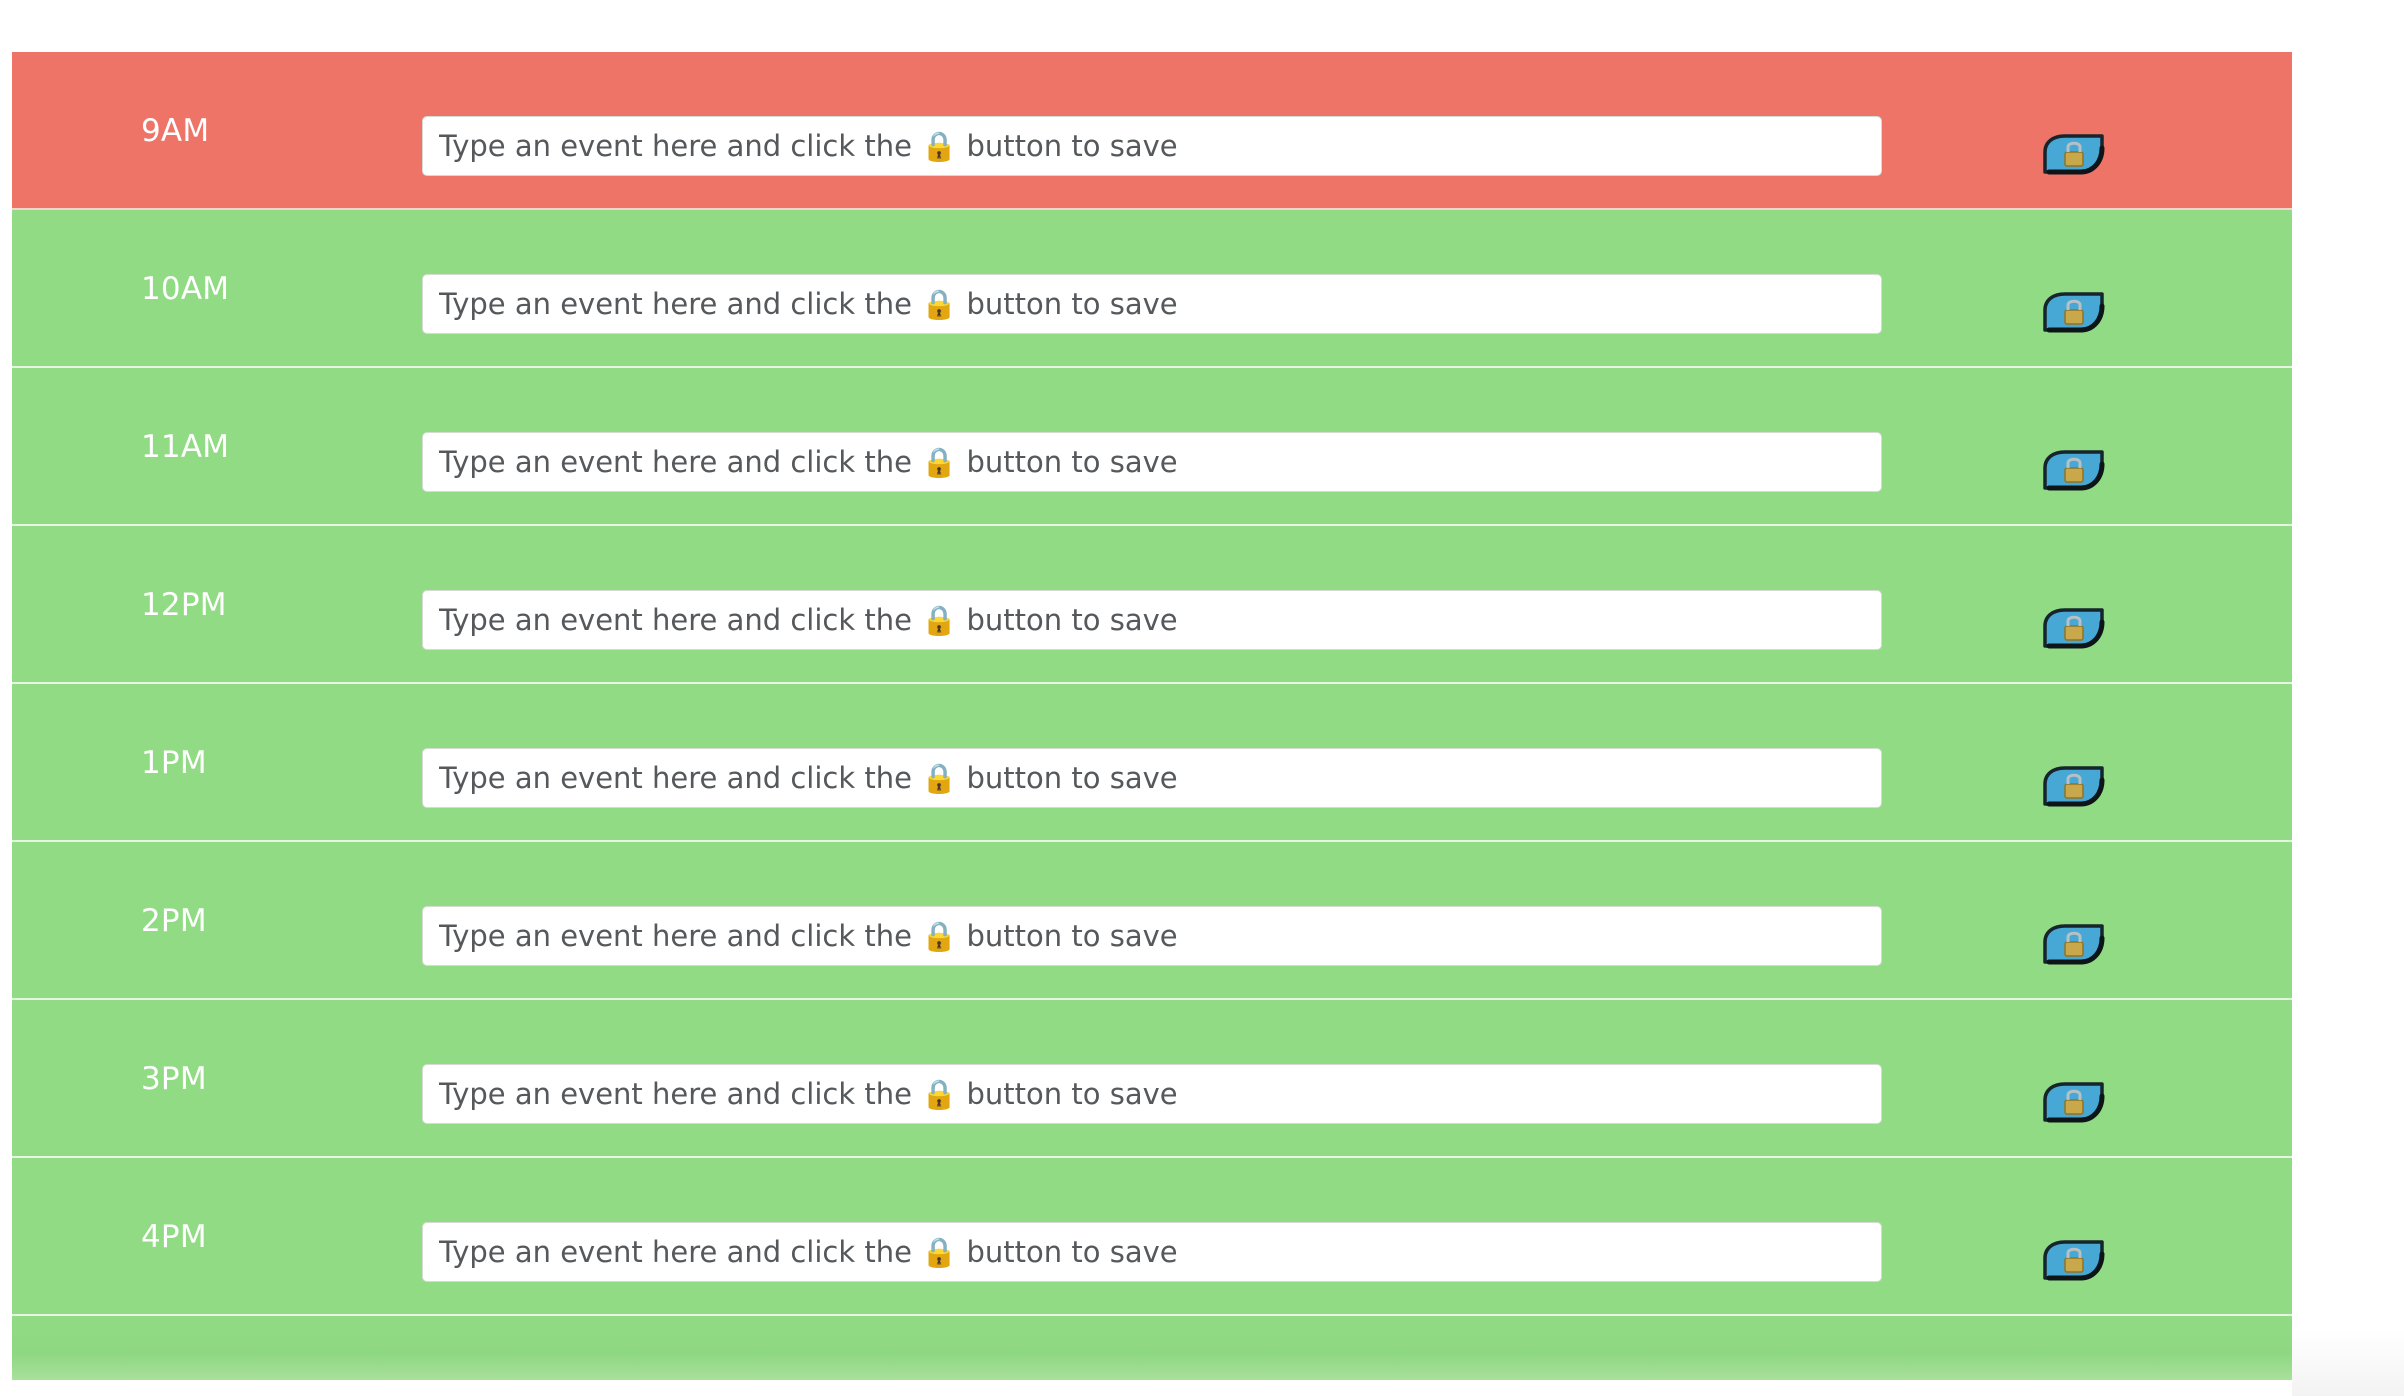  I want to click on time-block: 4PM, so click(1152, 1237).